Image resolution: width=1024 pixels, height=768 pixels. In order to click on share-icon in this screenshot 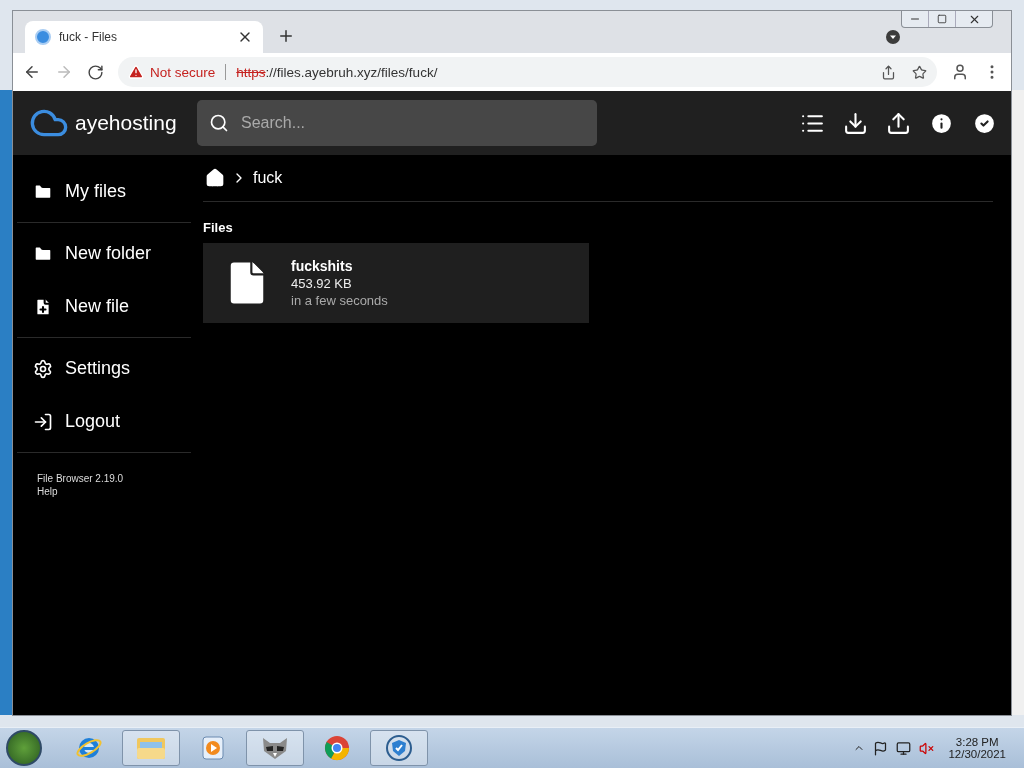, I will do `click(888, 72)`.